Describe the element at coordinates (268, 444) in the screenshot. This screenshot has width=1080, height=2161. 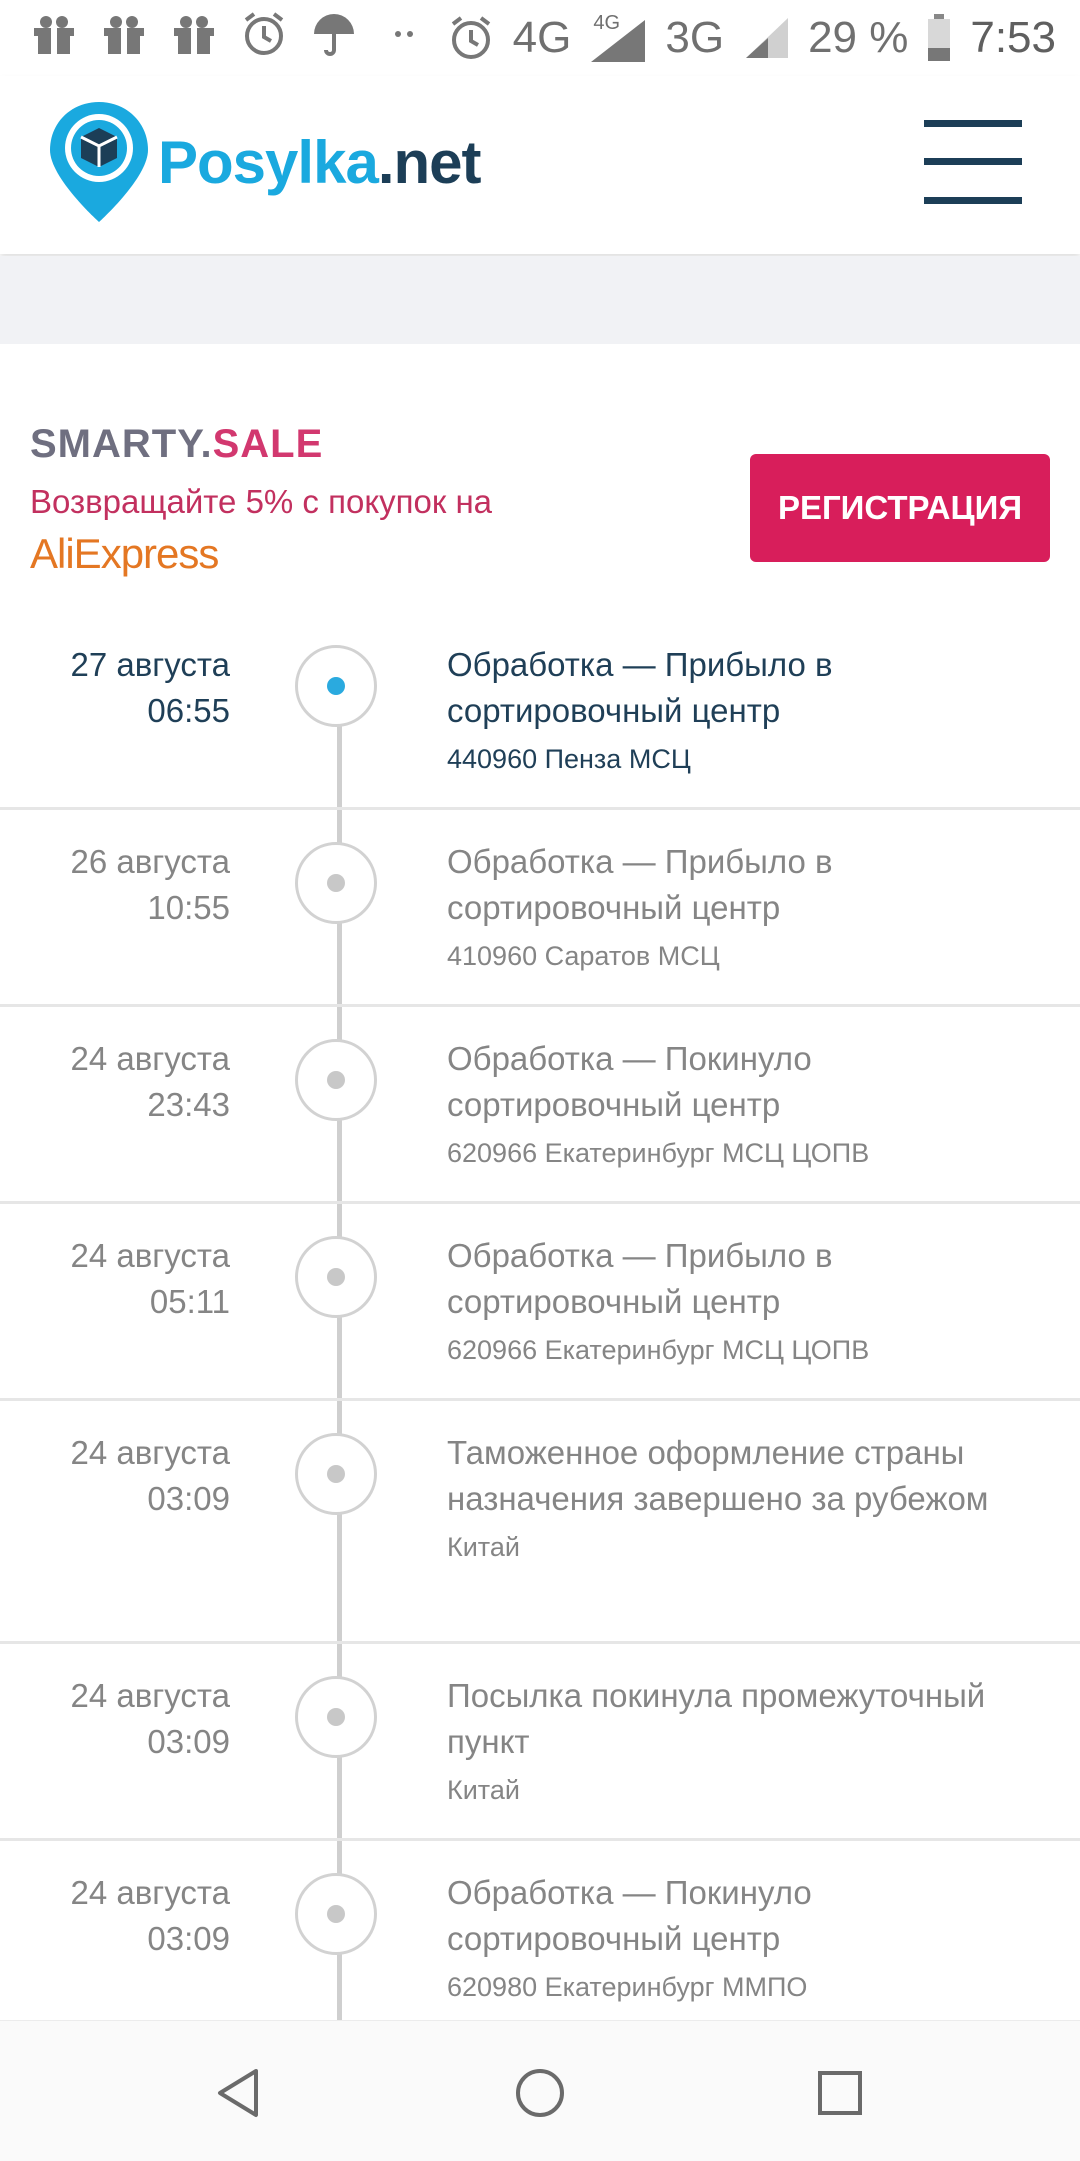
I see `brand-part2: SALE` at that location.